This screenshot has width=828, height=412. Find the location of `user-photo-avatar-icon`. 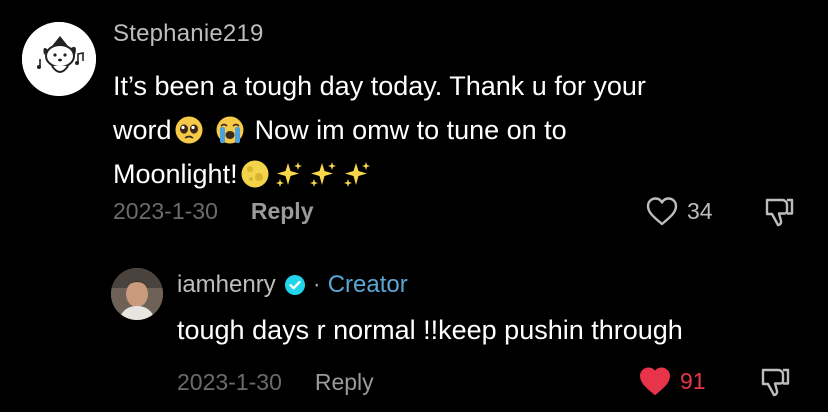

user-photo-avatar-icon is located at coordinates (137, 294).